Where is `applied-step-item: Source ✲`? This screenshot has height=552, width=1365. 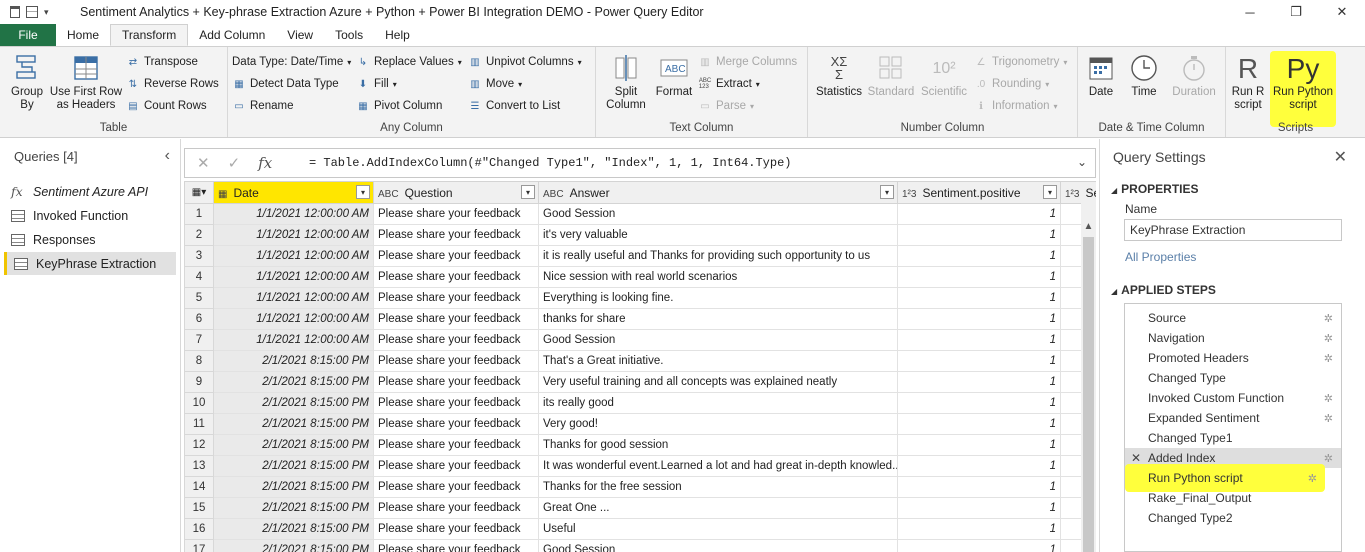 applied-step-item: Source ✲ is located at coordinates (1233, 318).